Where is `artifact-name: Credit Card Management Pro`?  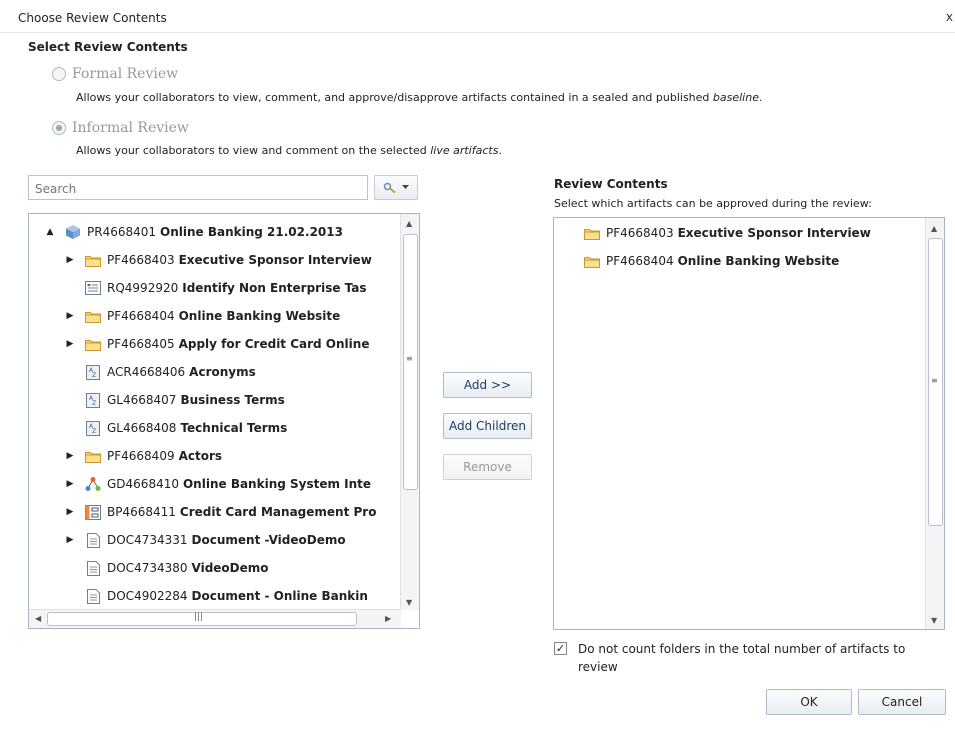 artifact-name: Credit Card Management Pro is located at coordinates (278, 512).